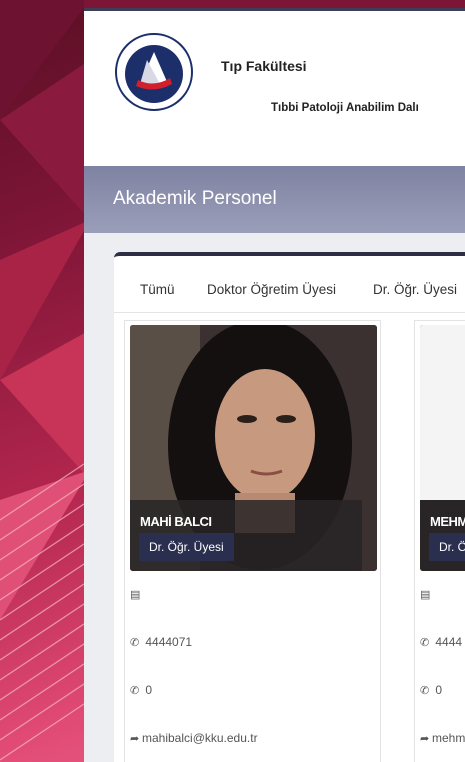  What do you see at coordinates (246, 535) in the screenshot?
I see `staff-namebox: MAHİ BALCI Dr. Öğr. Üyesi` at bounding box center [246, 535].